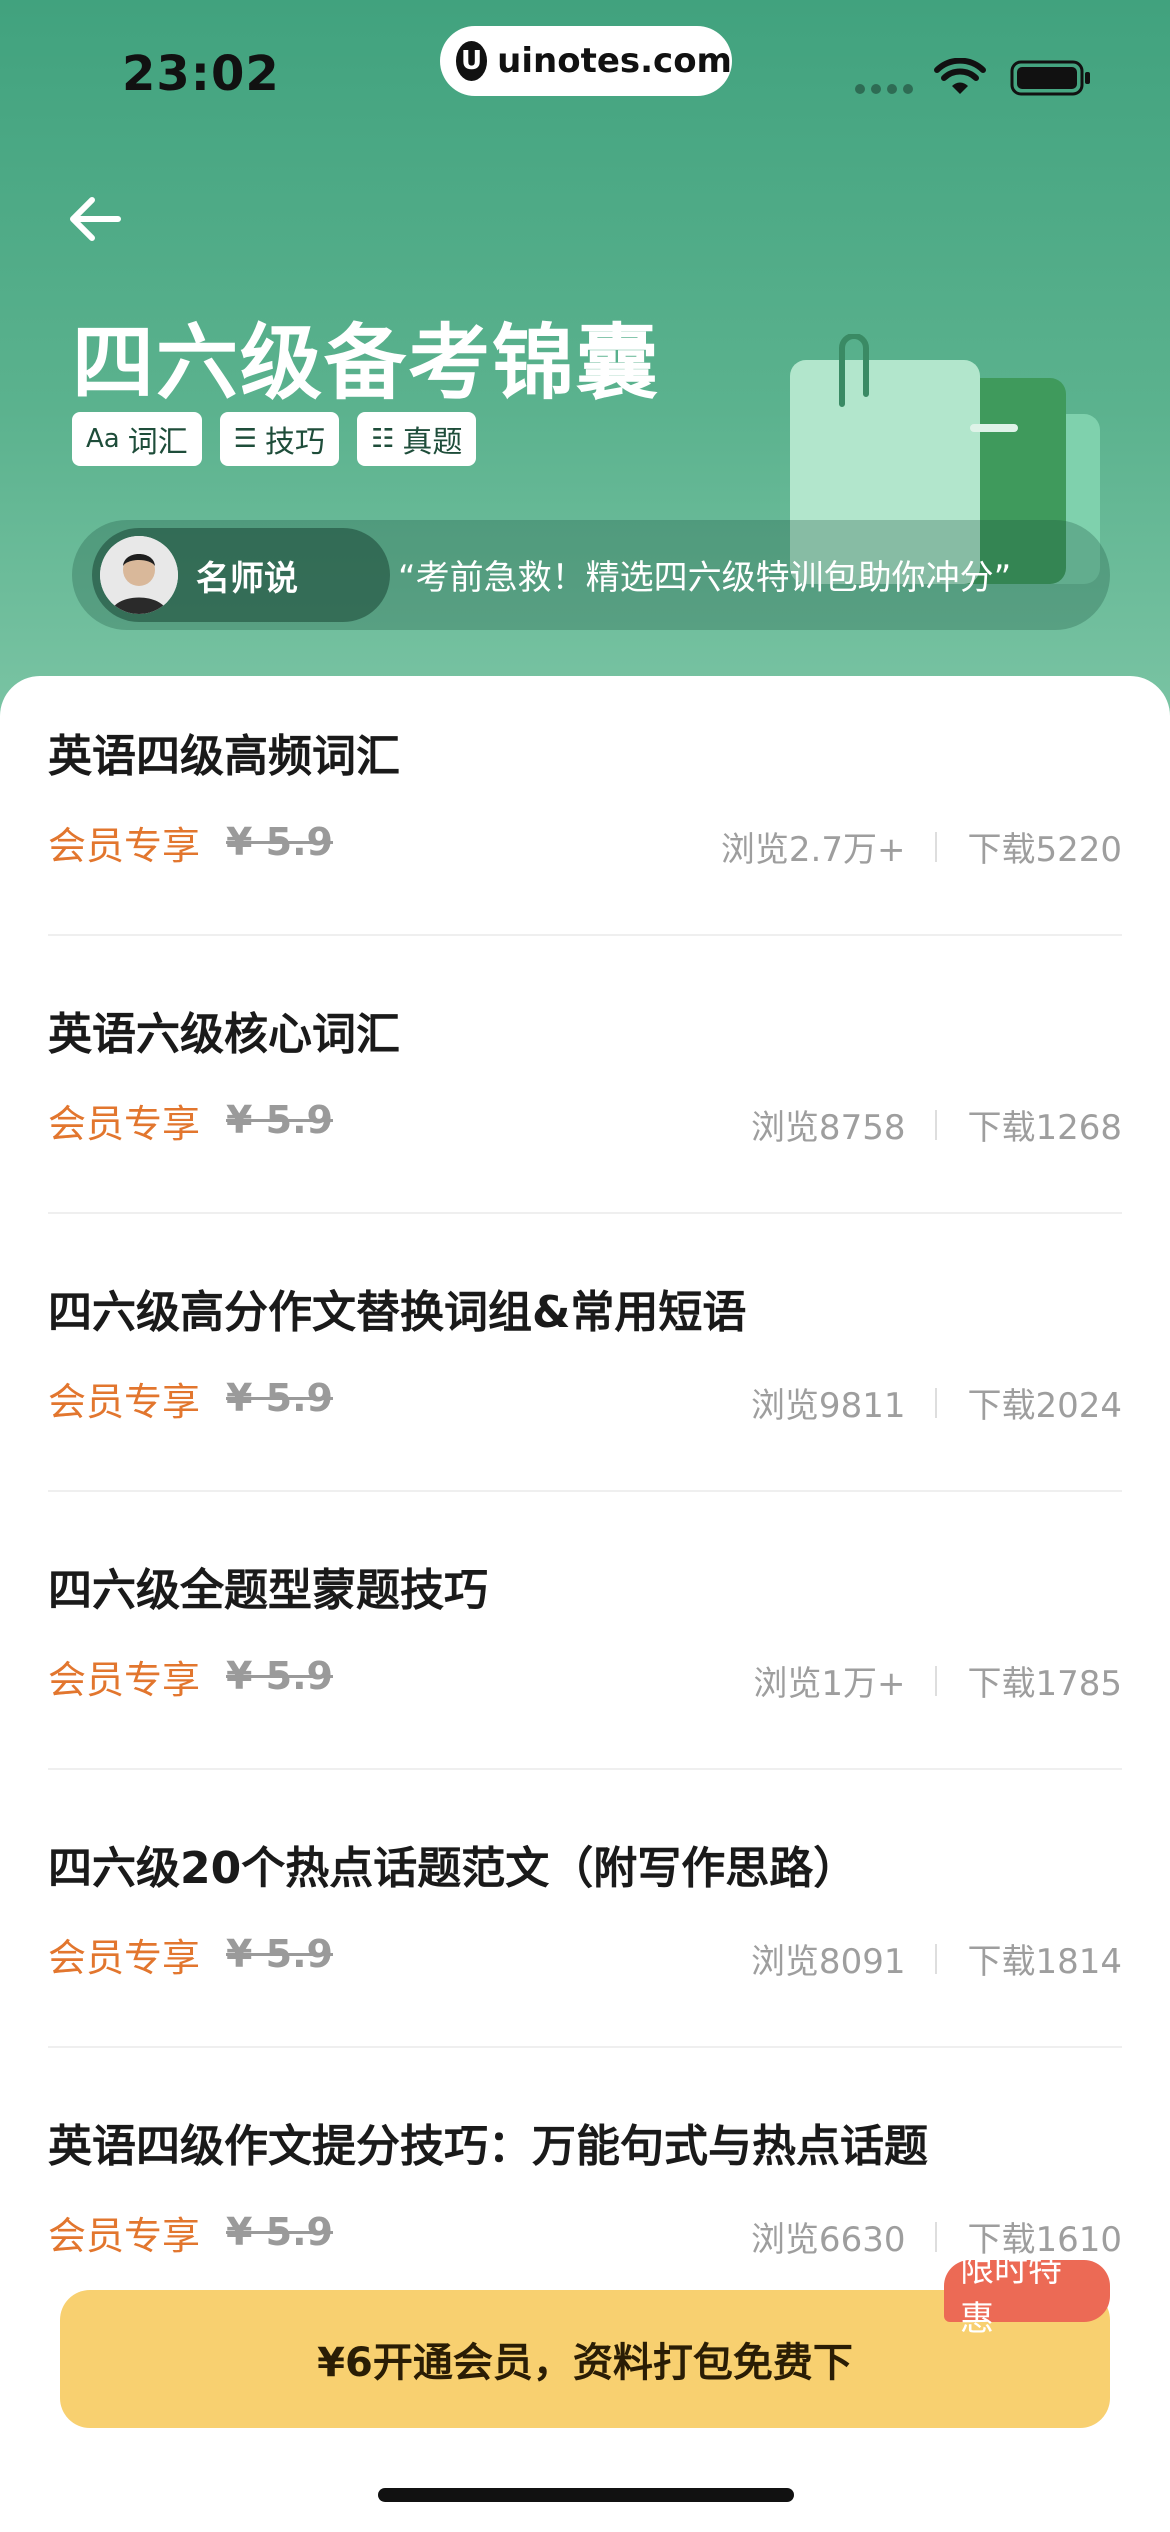  What do you see at coordinates (828, 2240) in the screenshot?
I see `view-count: 浏览6630` at bounding box center [828, 2240].